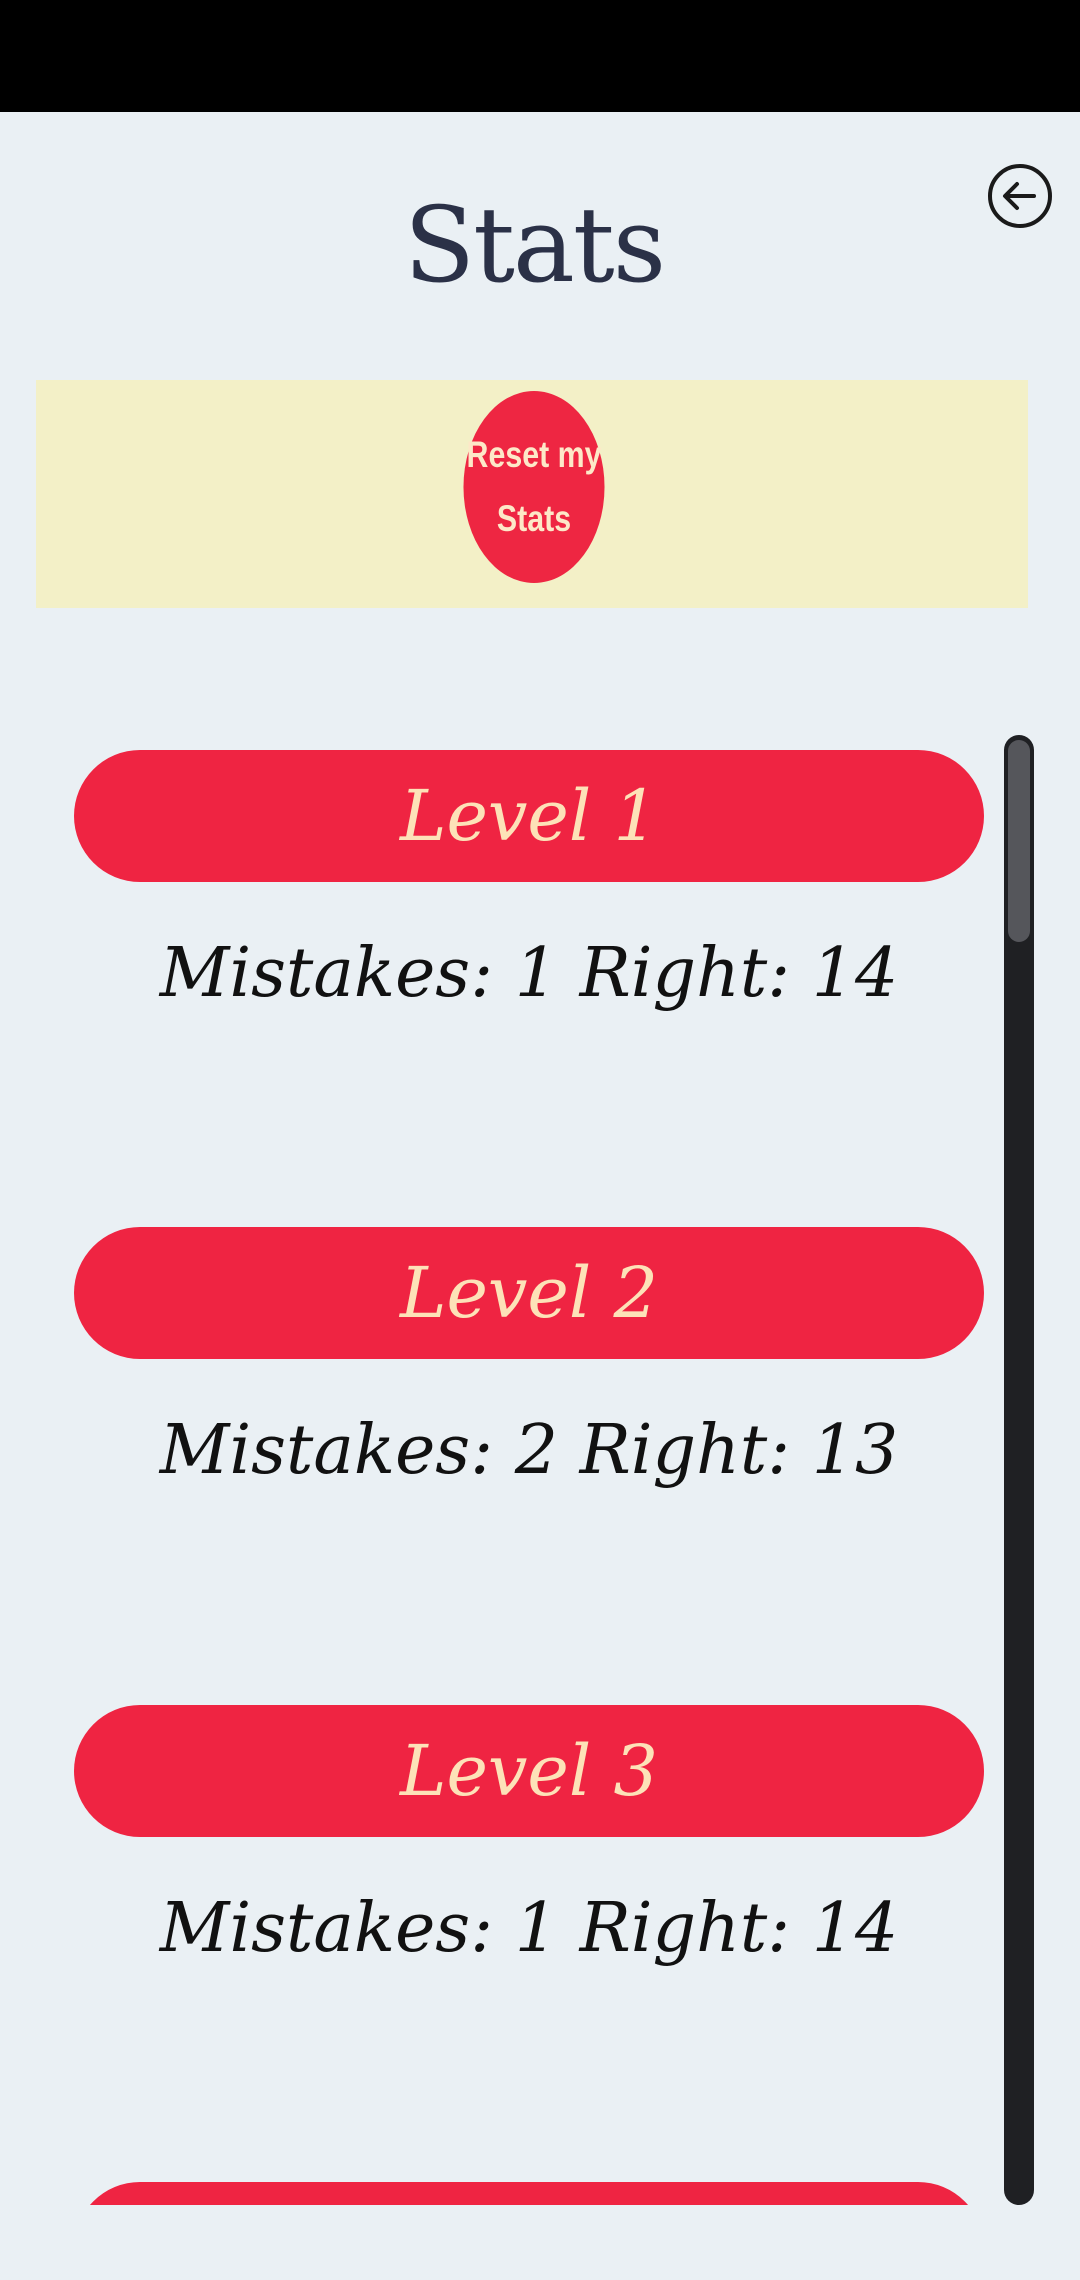 The height and width of the screenshot is (2280, 1080). Describe the element at coordinates (534, 487) in the screenshot. I see `reset-stats-button: Reset my Stats` at that location.